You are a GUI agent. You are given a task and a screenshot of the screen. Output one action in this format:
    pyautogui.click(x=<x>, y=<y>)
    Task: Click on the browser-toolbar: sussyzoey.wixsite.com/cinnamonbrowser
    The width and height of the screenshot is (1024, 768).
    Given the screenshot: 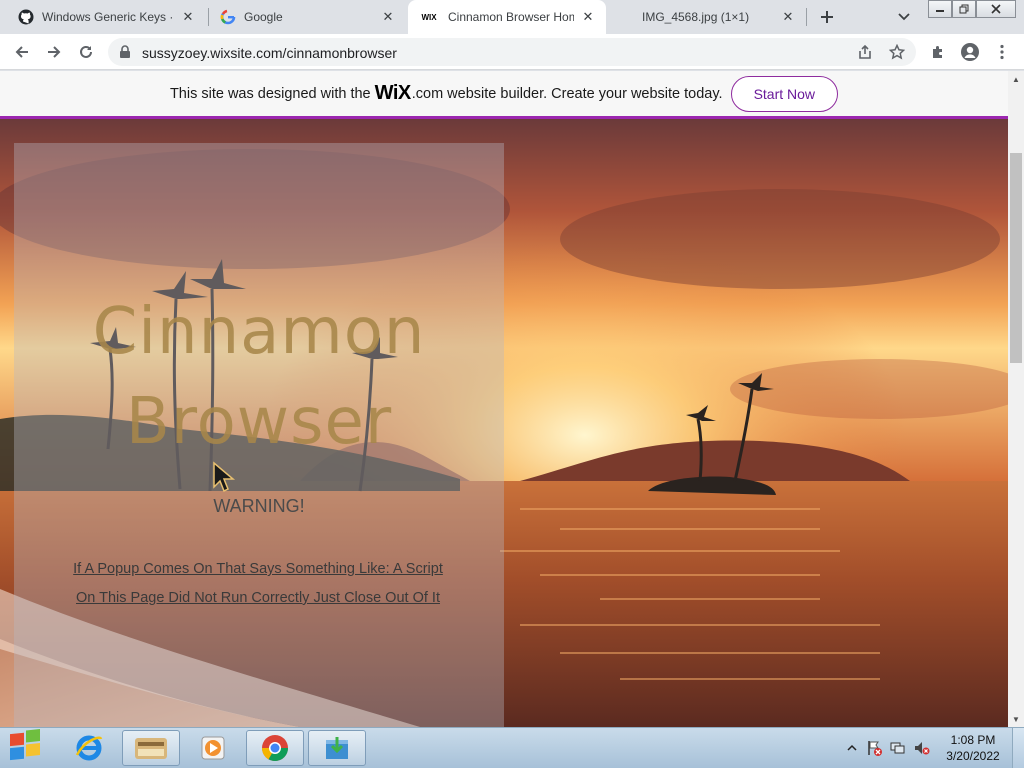 What is the action you would take?
    pyautogui.click(x=512, y=52)
    